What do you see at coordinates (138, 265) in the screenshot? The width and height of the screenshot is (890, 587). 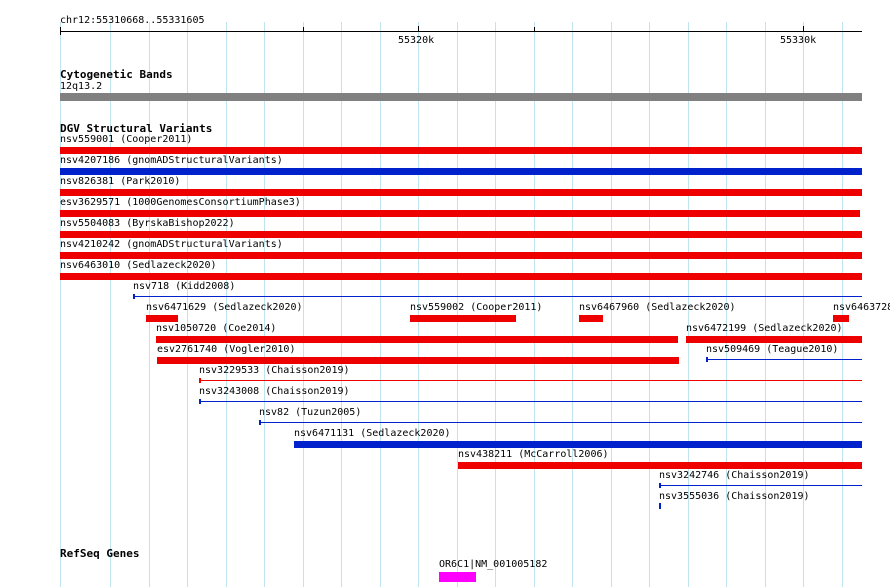 I see `variant-label: nsv6463010 (Sedlazeck2020)` at bounding box center [138, 265].